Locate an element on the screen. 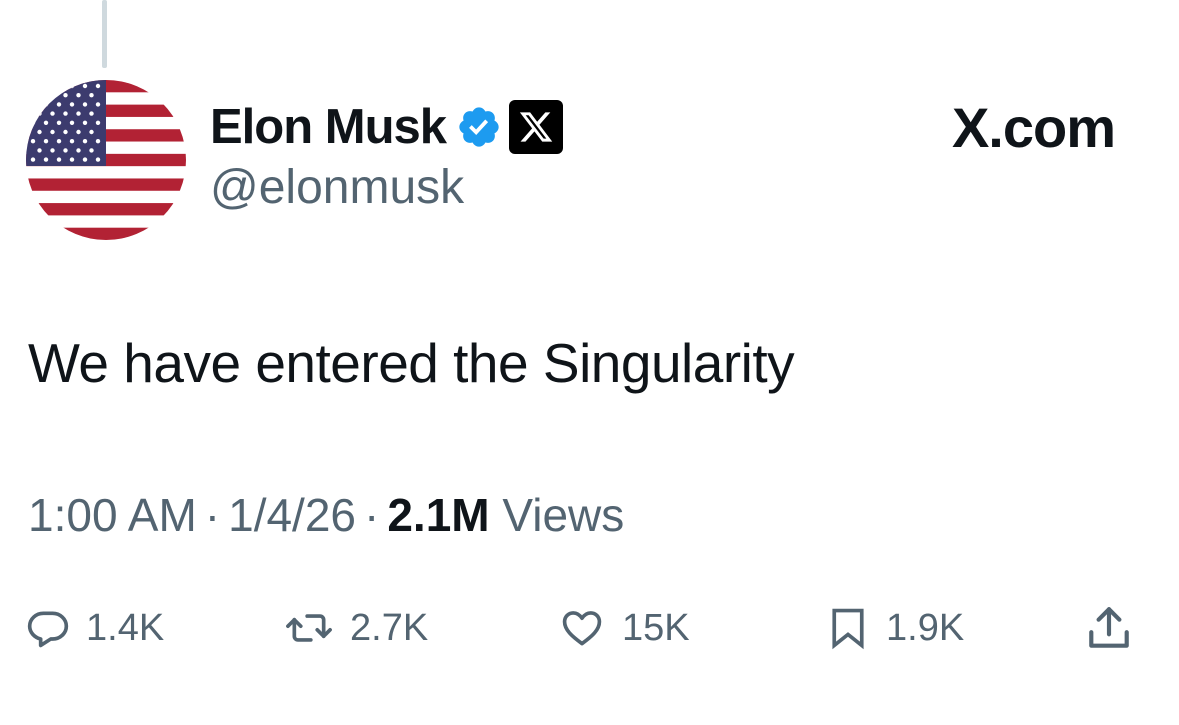  like-button: 15K is located at coordinates (624, 628).